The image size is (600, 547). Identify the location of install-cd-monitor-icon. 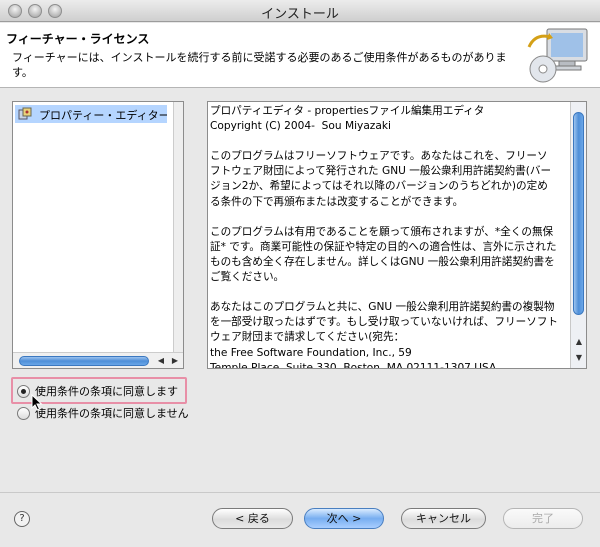
(557, 55).